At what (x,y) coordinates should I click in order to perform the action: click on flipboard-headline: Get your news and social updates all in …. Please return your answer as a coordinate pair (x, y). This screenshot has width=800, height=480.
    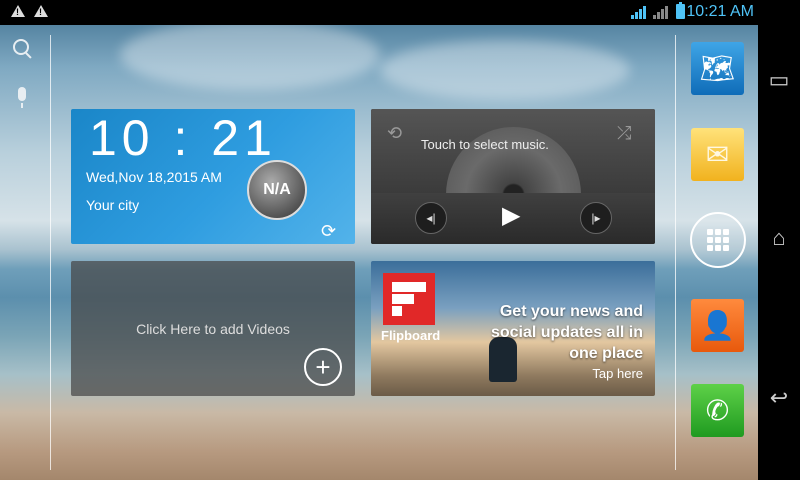
    Looking at the image, I should click on (553, 332).